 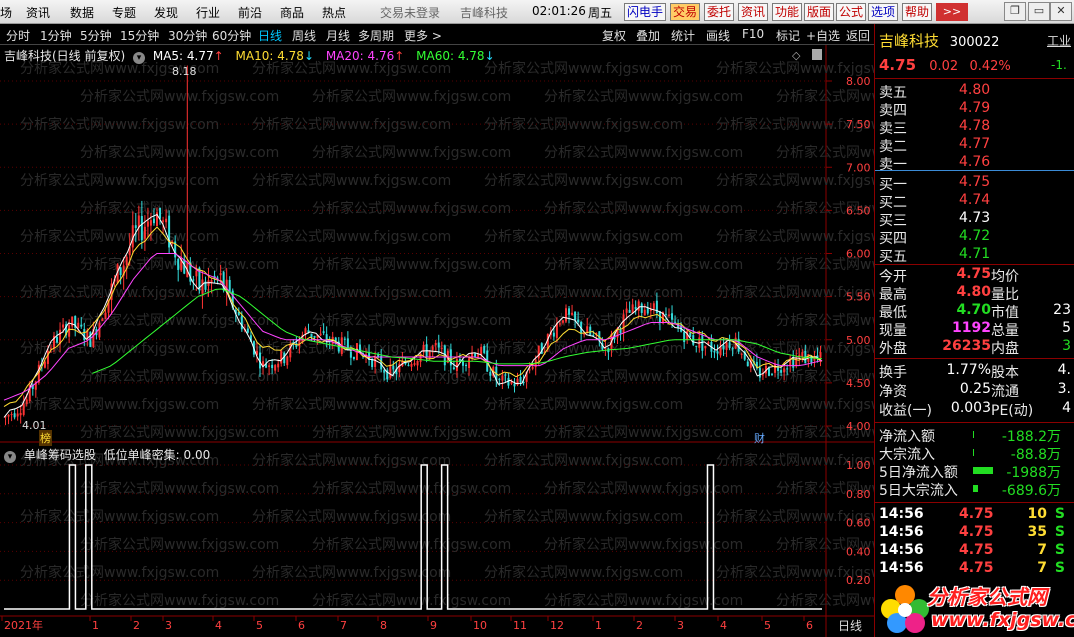 I want to click on close-window-icon: ✕, so click(x=1061, y=11).